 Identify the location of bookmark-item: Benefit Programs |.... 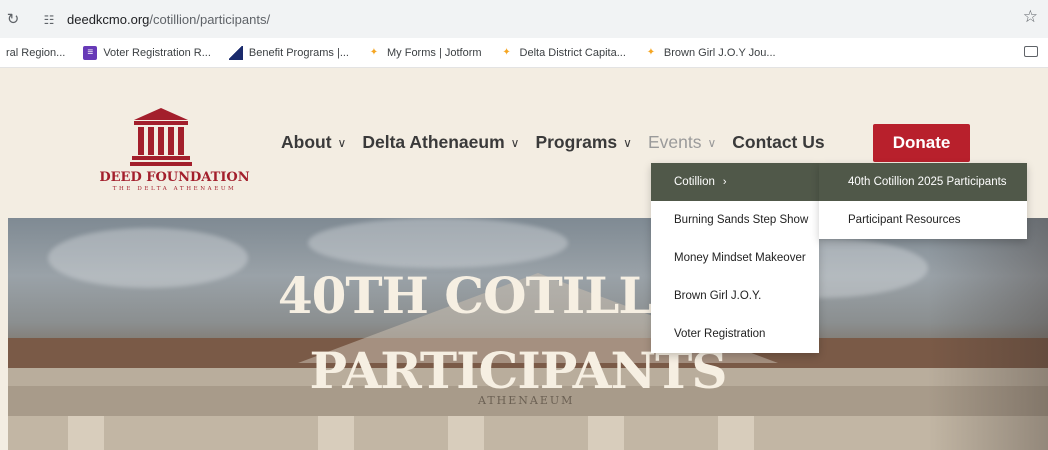
(288, 52).